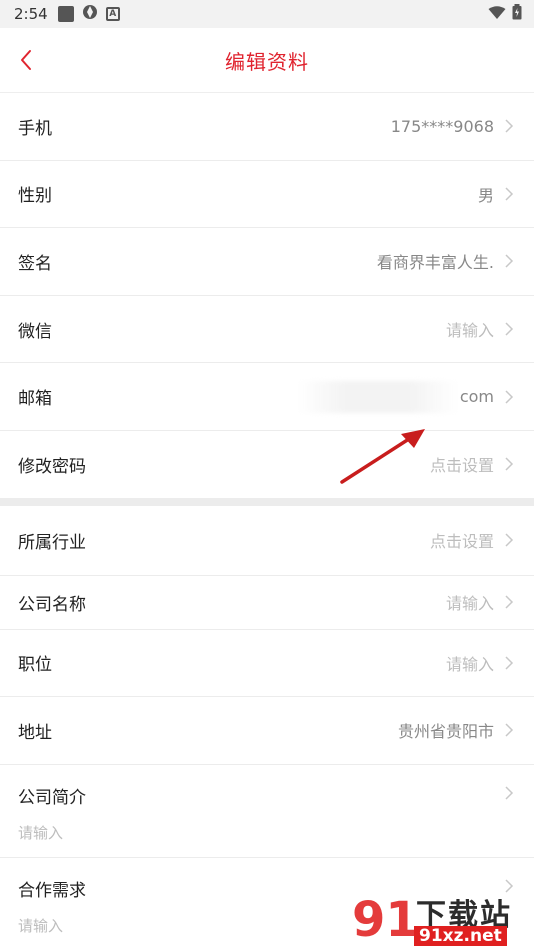 The width and height of the screenshot is (534, 950). What do you see at coordinates (485, 195) in the screenshot?
I see `row-value: 男` at bounding box center [485, 195].